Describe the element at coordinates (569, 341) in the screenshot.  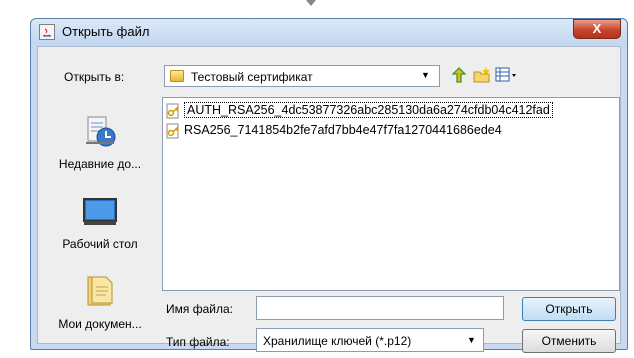
I see `cancel-button: Отменить` at that location.